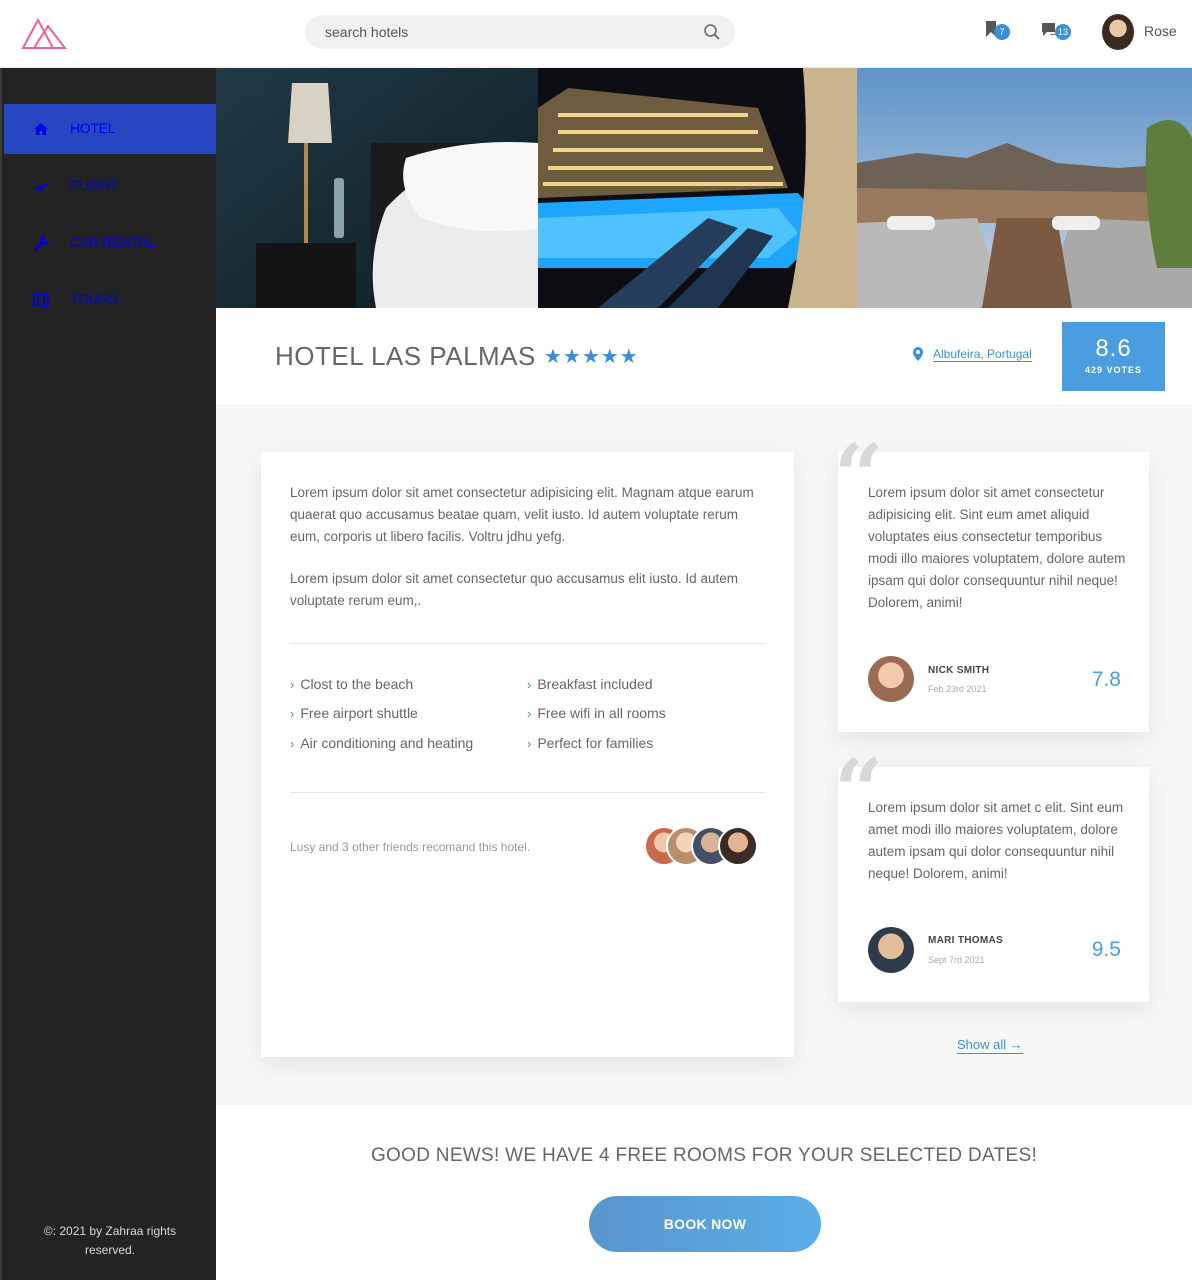 The height and width of the screenshot is (1280, 1192). I want to click on top-bar: 7 13 Rose, so click(596, 34).